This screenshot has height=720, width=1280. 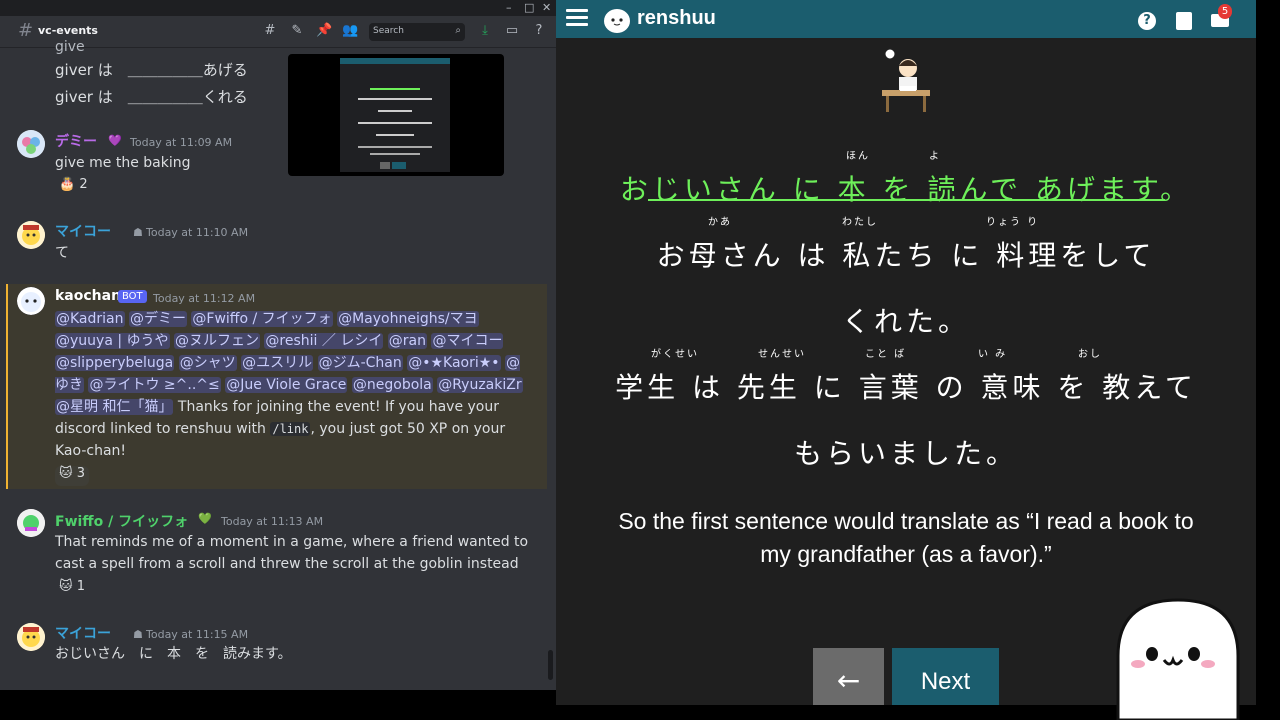 What do you see at coordinates (324, 31) in the screenshot?
I see `pin-icon: 📌` at bounding box center [324, 31].